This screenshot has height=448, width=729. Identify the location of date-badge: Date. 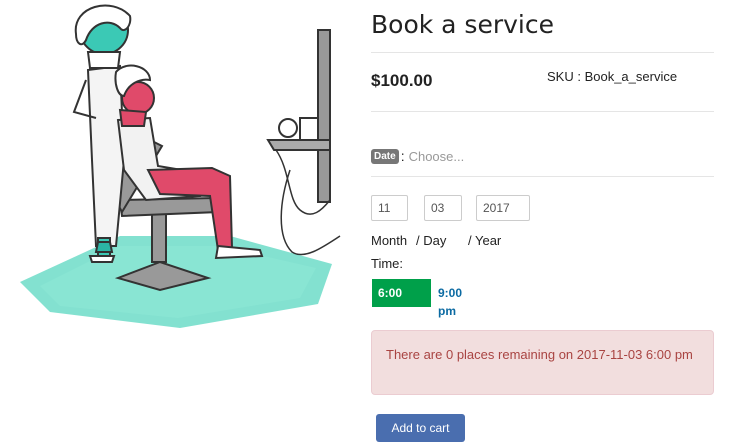
(385, 156).